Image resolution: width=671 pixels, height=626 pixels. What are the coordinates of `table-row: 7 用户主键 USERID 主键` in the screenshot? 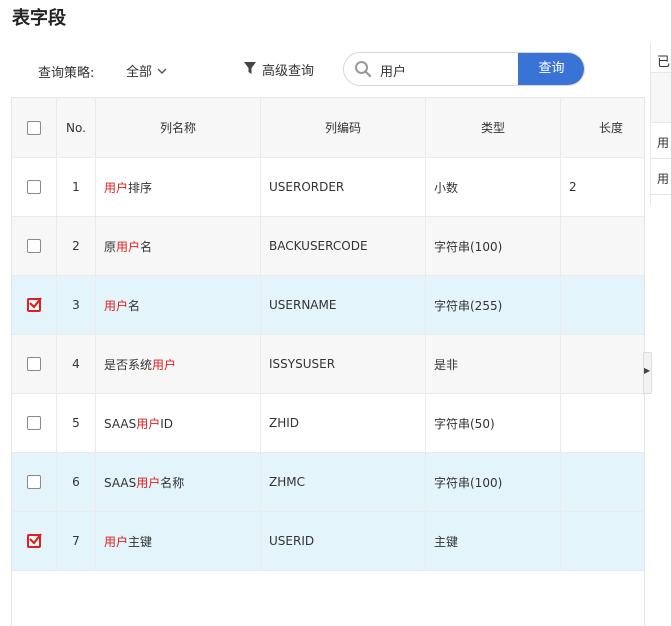 It's located at (328, 541).